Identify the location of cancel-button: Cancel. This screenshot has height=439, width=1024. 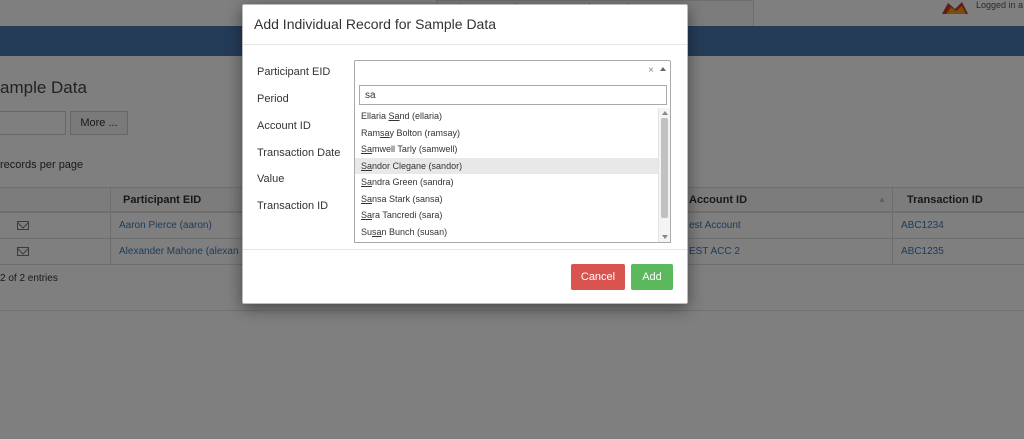
(598, 277).